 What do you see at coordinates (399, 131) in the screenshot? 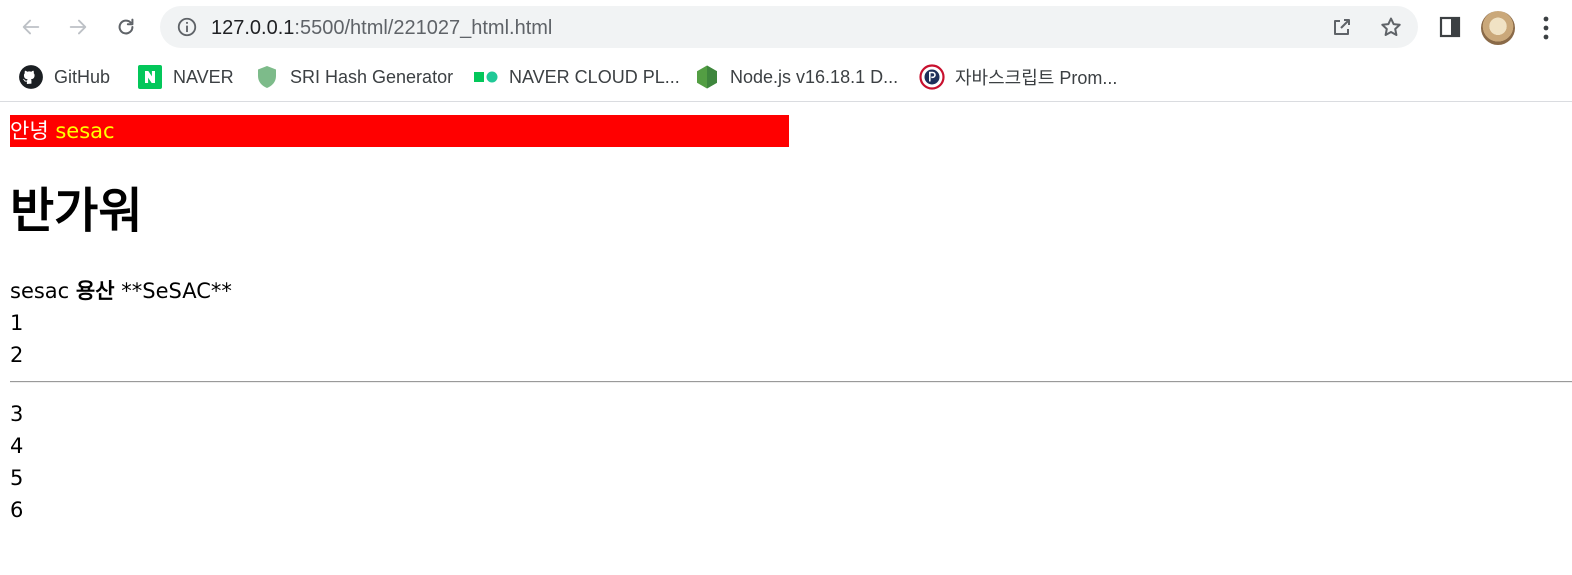
I see `greeting-banner: 안녕 sesac` at bounding box center [399, 131].